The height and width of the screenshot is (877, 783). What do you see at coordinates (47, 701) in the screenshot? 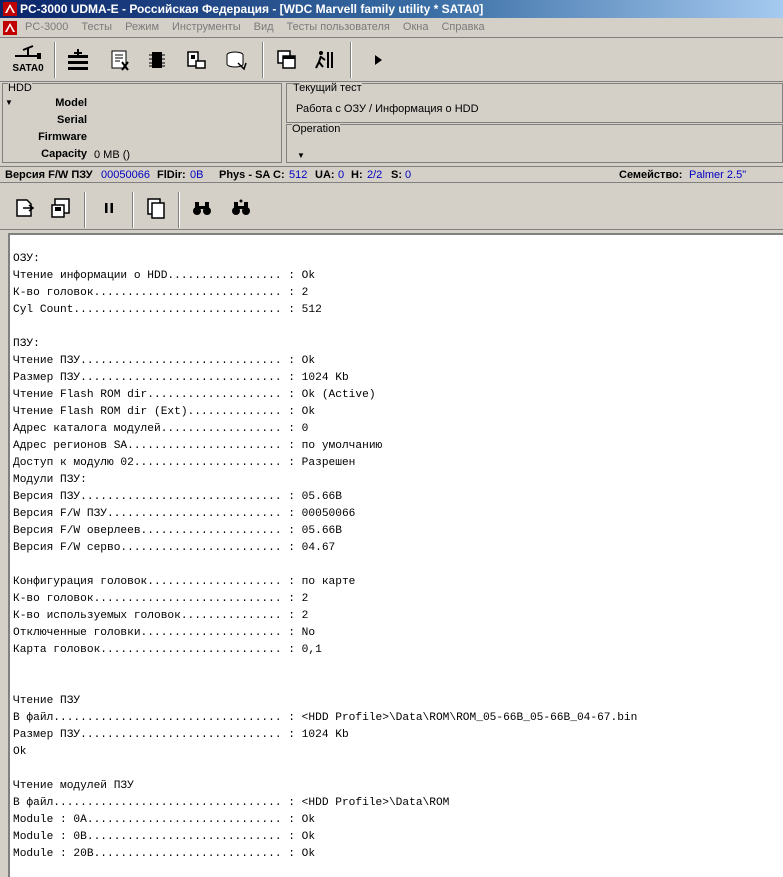
I see `log-line: Чтение ПЗУ` at bounding box center [47, 701].